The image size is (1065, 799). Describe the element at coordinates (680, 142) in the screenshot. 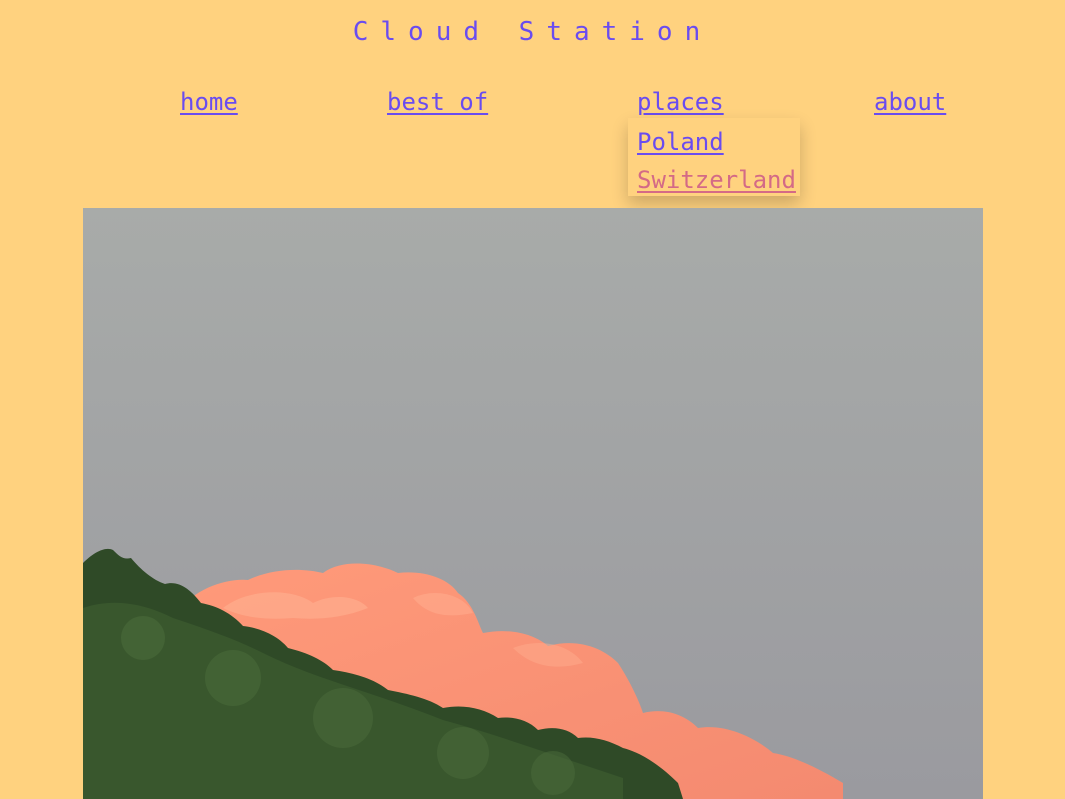

I see `dropdown-item-poland: Poland` at that location.